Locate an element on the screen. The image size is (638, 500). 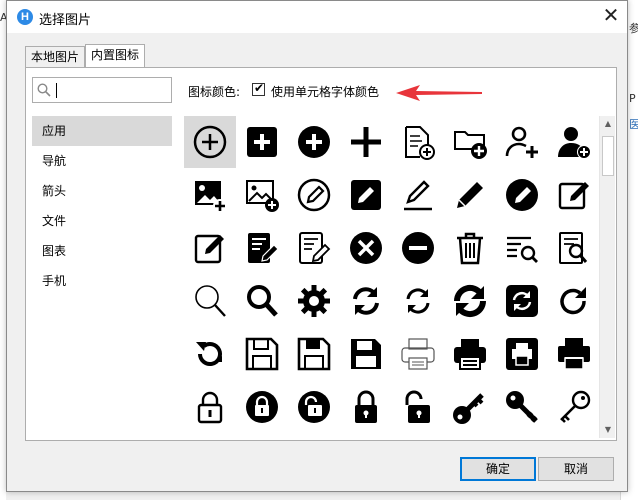
category-item: 应用 is located at coordinates (102, 131).